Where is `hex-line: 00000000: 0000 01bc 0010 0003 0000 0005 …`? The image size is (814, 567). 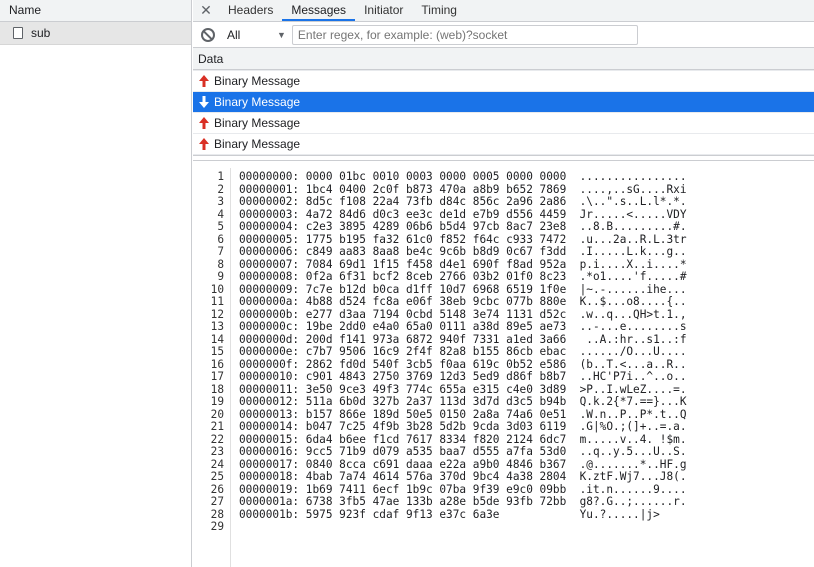
hex-line: 00000000: 0000 01bc 0010 0003 0000 0005 … is located at coordinates (463, 176).